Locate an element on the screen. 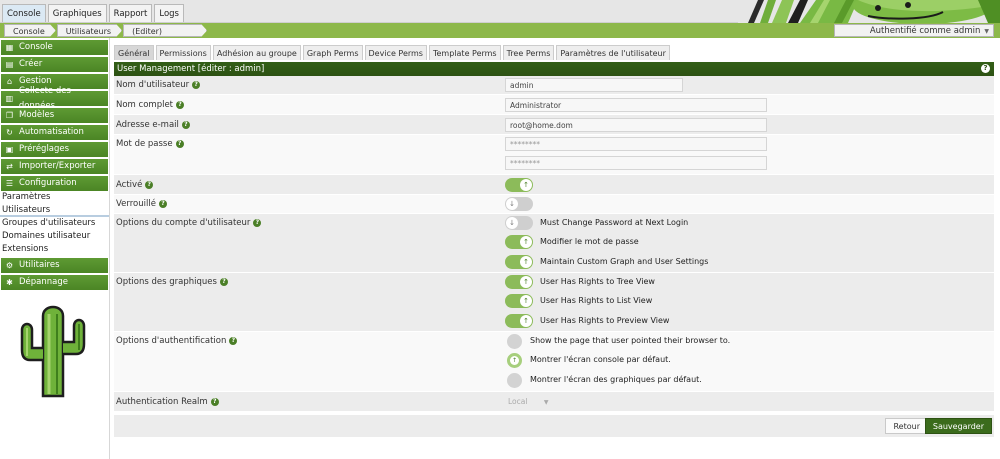  tab-graph-perms: Graph Perms is located at coordinates (332, 52).